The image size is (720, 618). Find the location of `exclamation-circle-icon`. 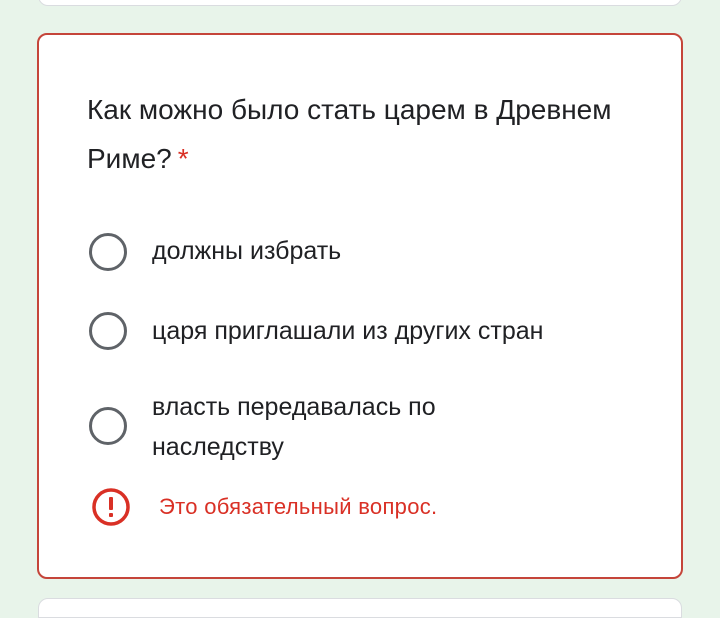

exclamation-circle-icon is located at coordinates (111, 507).